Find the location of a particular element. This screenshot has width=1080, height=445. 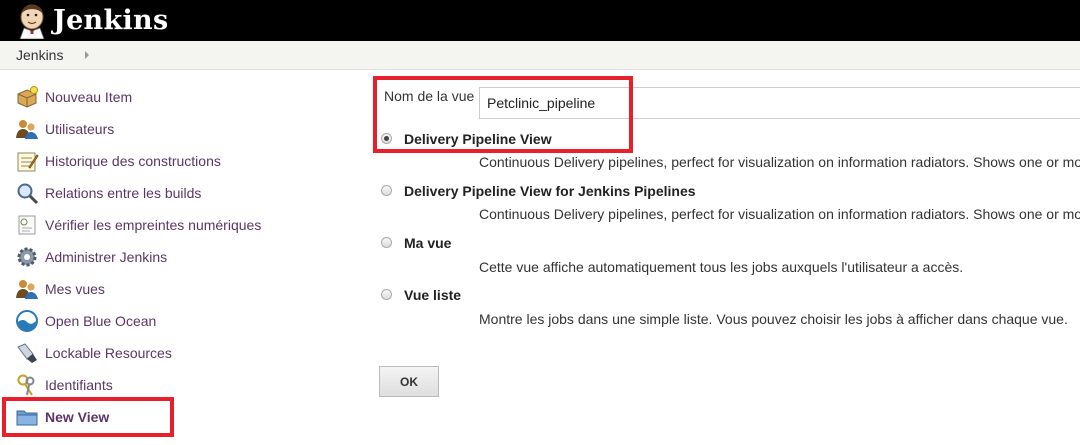

sidebar-item-label: Nouveau Item is located at coordinates (88, 97).